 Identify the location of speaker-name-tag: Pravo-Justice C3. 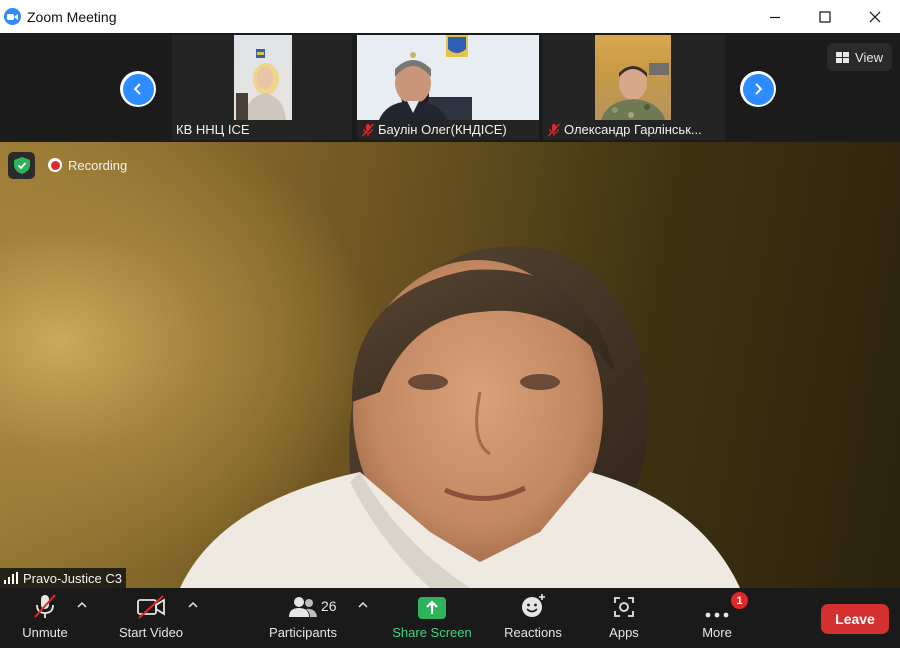
(63, 578).